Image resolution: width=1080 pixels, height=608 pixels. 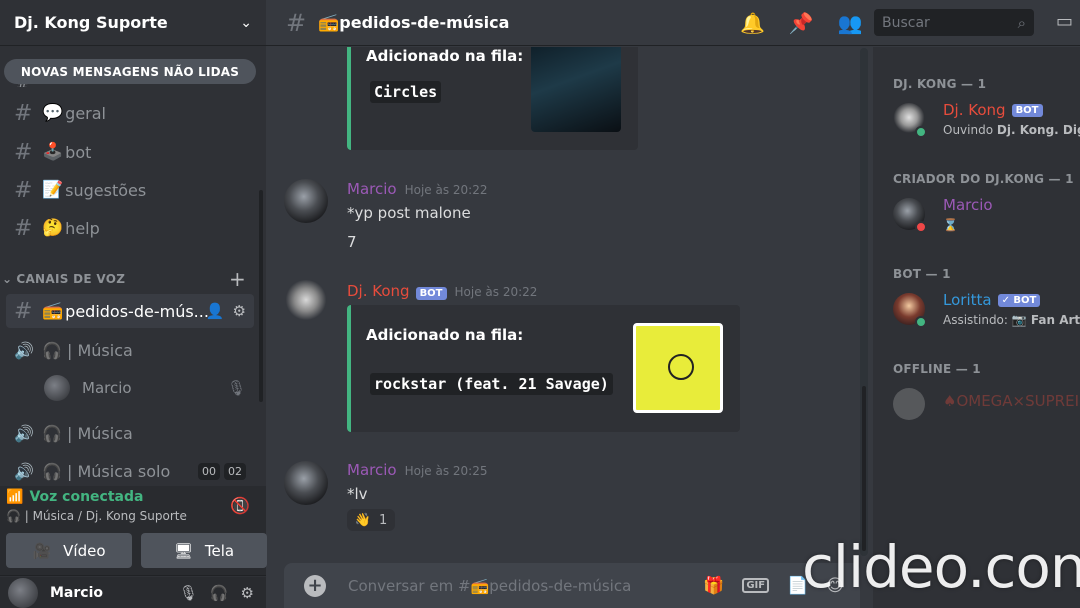 I want to click on member-djkong: Dj. Kong BOT Ouvindo Dj. Kong. Digit, so click(x=986, y=119).